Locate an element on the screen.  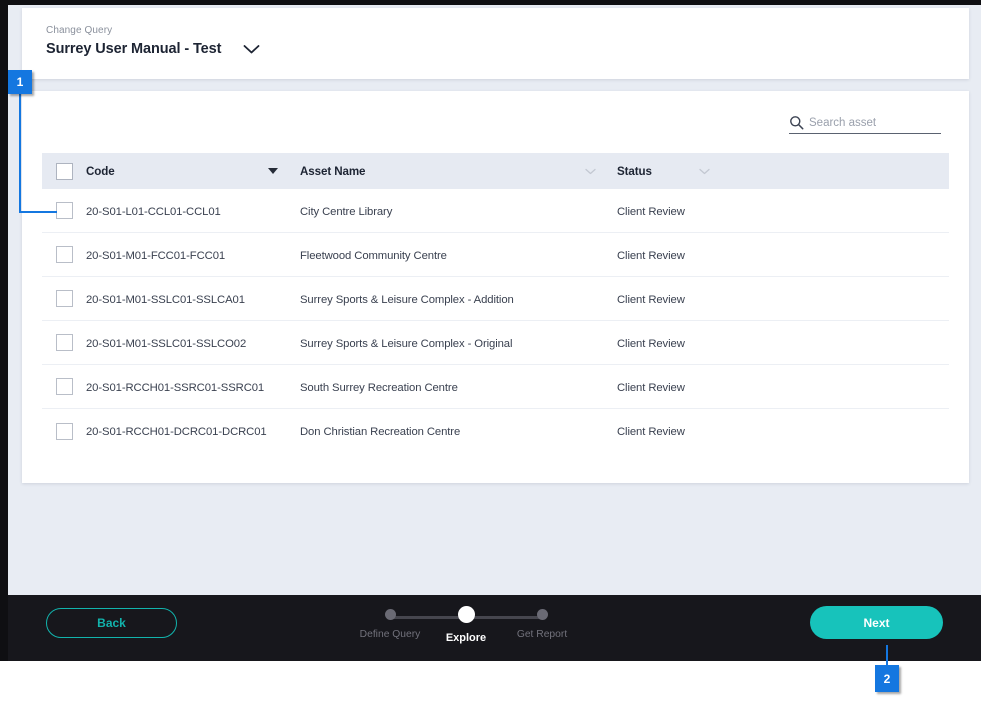
outer-margin-right is located at coordinates (985, 350).